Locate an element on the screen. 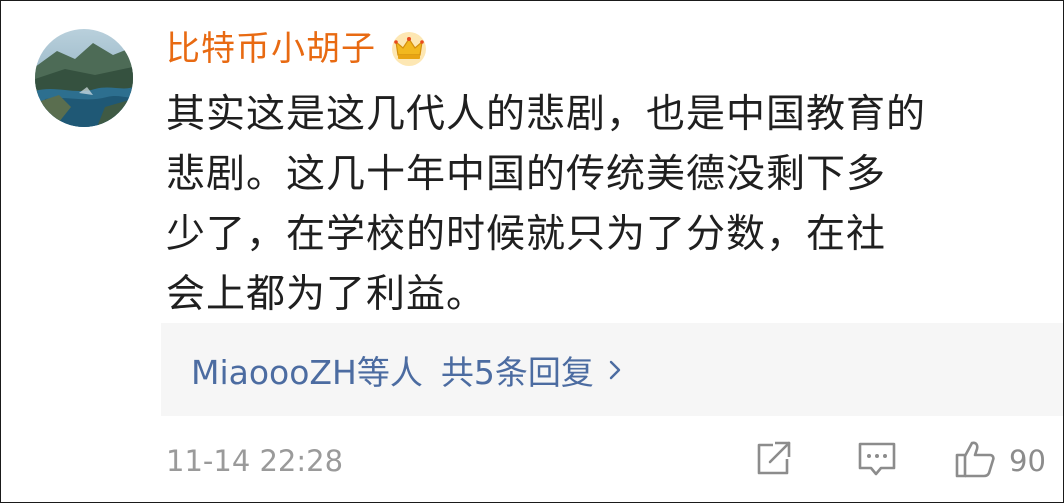 The width and height of the screenshot is (1064, 503). avatar-landscape-image is located at coordinates (84, 78).